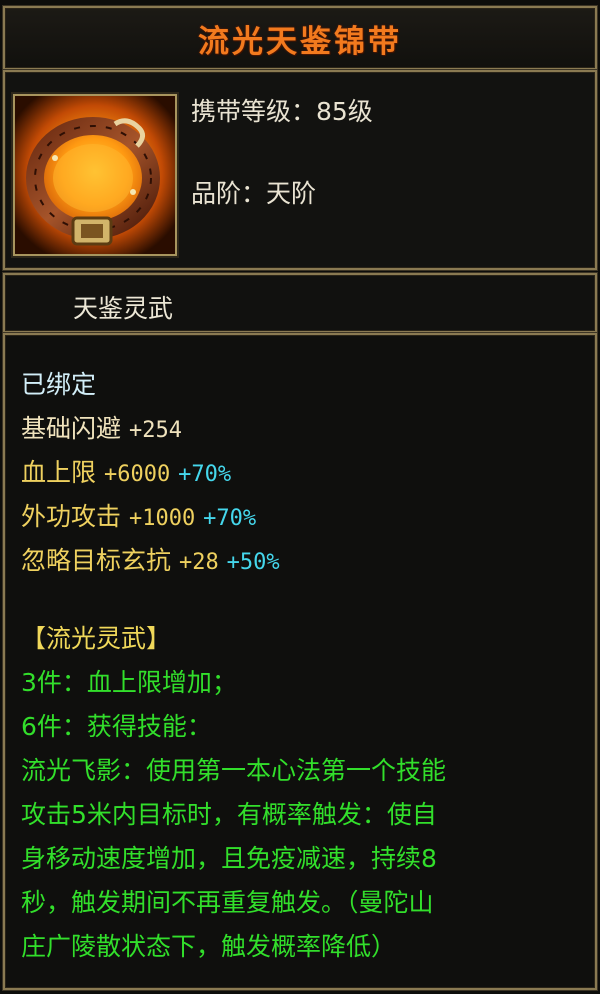 The height and width of the screenshot is (994, 600). I want to click on bonus-attribute: 外功攻击 +1000 +70%, so click(138, 515).